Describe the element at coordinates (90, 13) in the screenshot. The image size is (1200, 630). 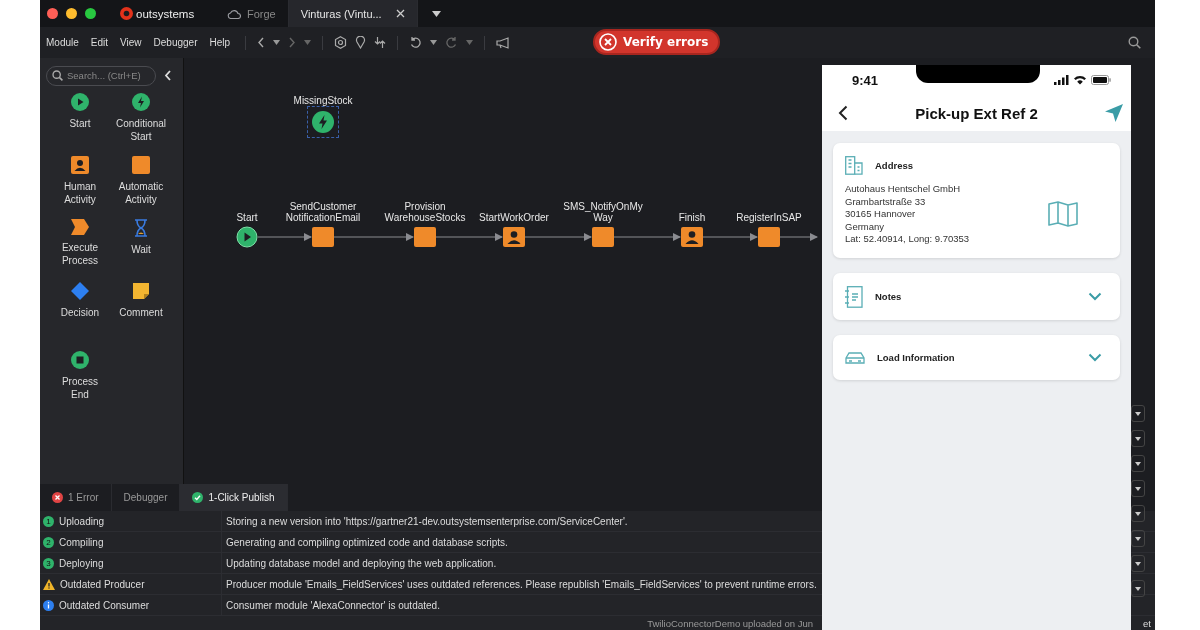
I see `zoom-window-button` at that location.